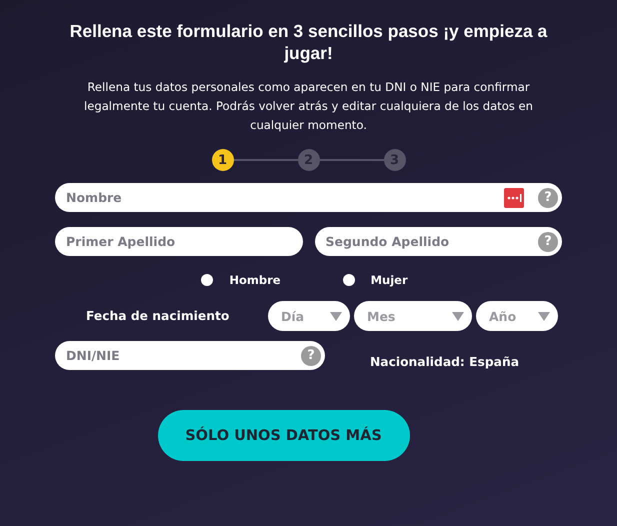  What do you see at coordinates (309, 316) in the screenshot?
I see `date-select: Día` at bounding box center [309, 316].